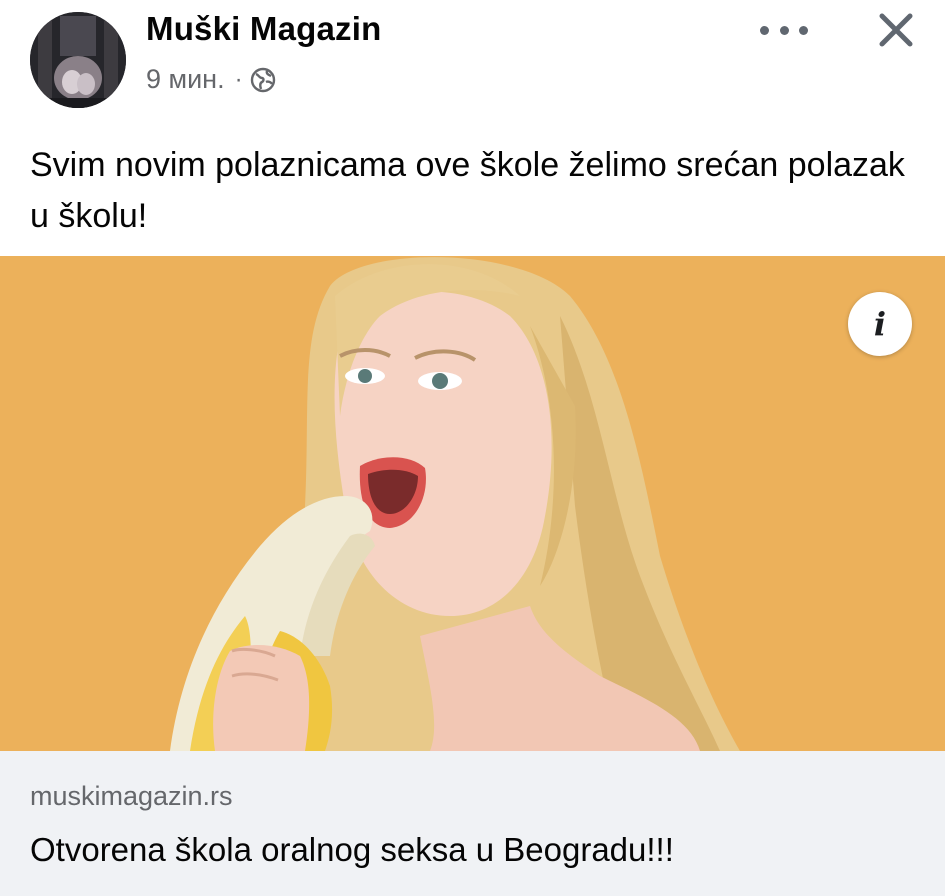  Describe the element at coordinates (263, 29) in the screenshot. I see `page-name: Muški Magazin` at that location.